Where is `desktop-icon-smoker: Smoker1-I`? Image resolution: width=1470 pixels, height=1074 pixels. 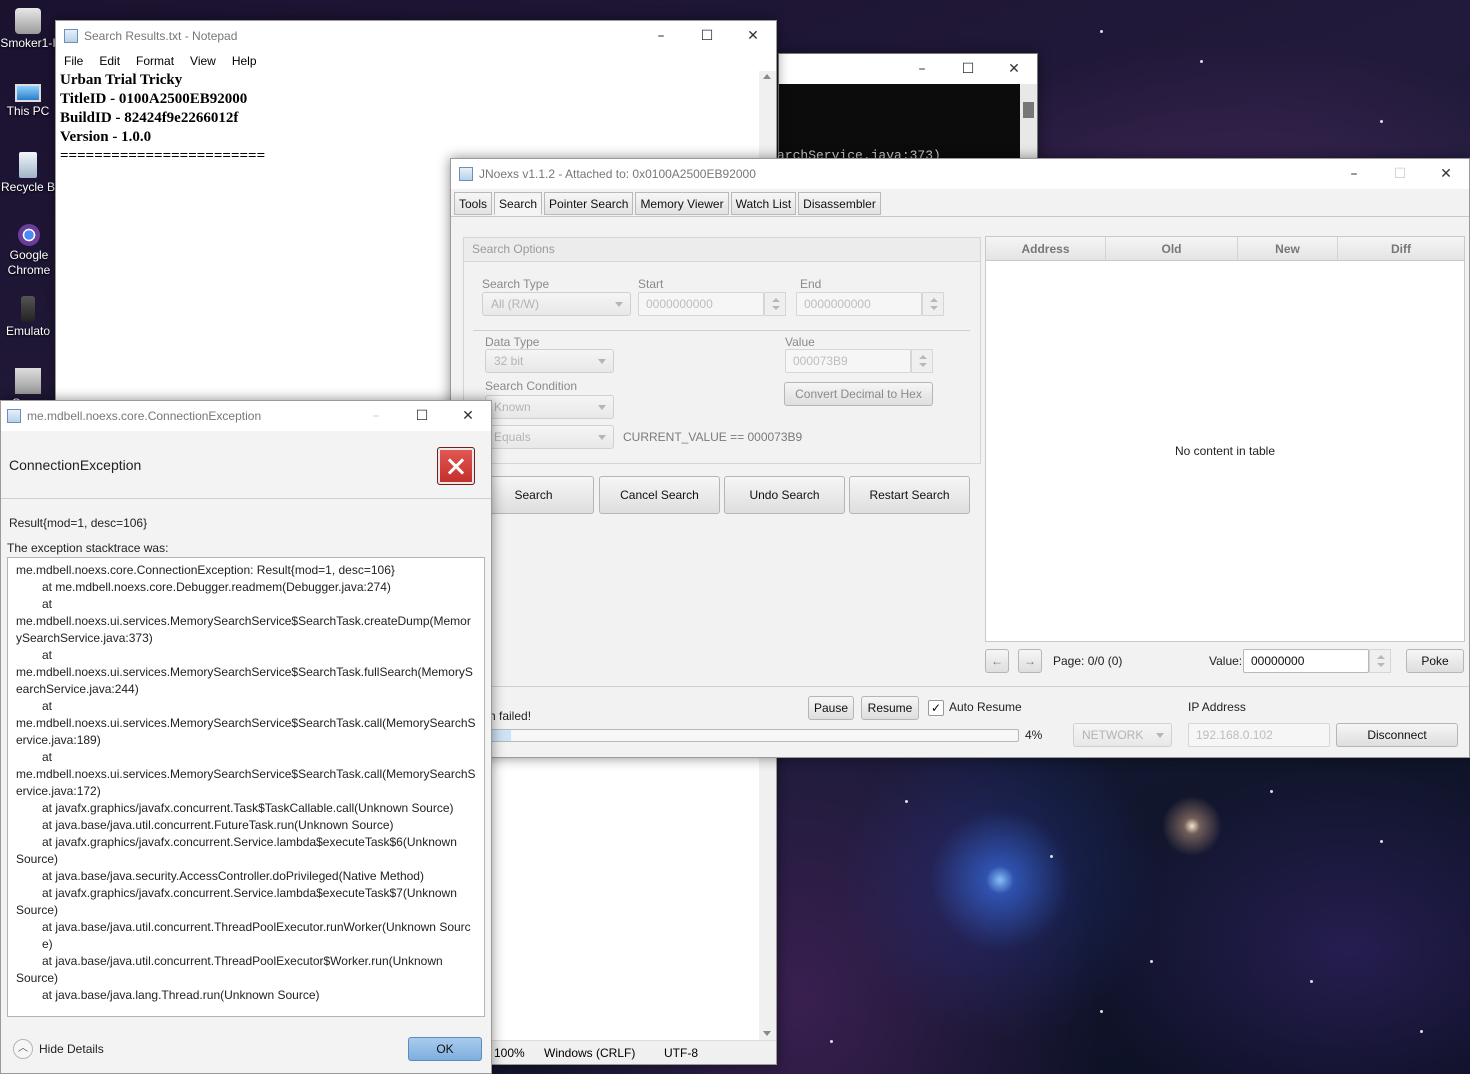
desktop-icon-smoker: Smoker1-I is located at coordinates (28, 29).